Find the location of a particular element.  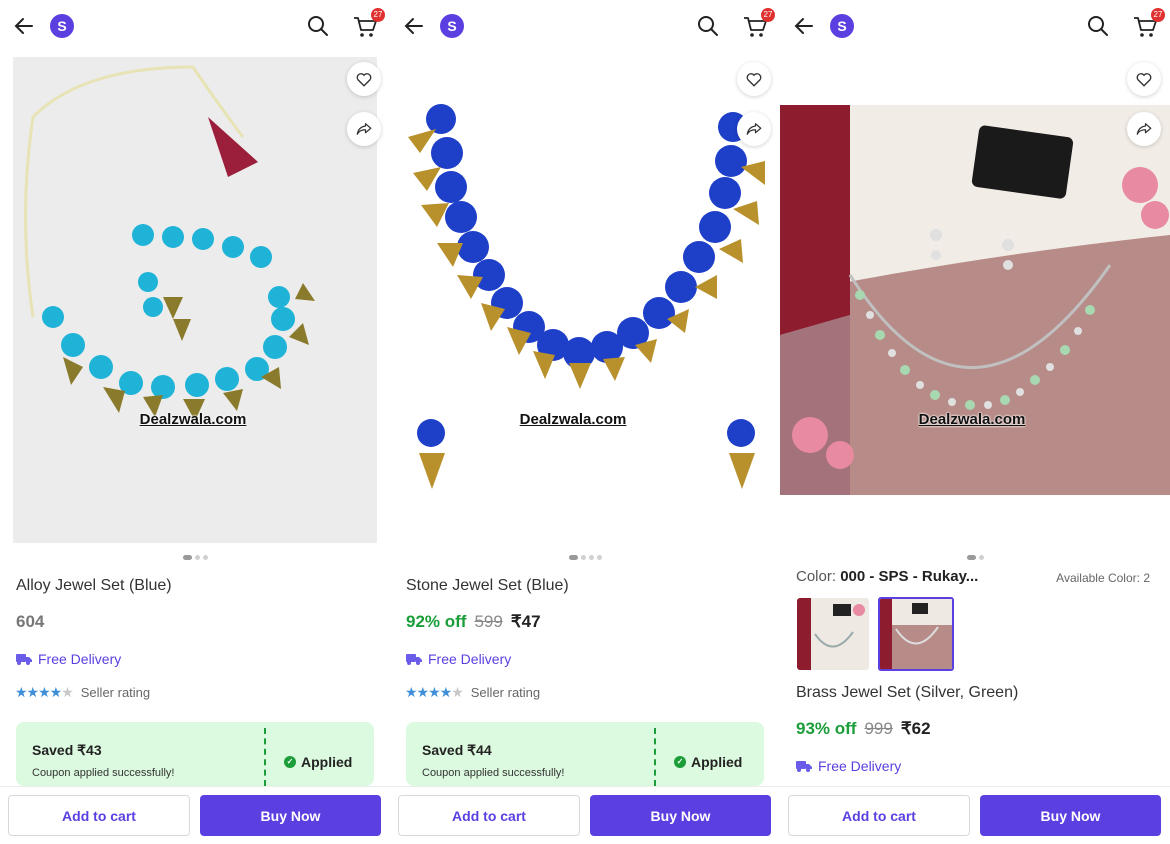

product-title: Brass Jewel Set (Silver, Green) is located at coordinates (907, 692).